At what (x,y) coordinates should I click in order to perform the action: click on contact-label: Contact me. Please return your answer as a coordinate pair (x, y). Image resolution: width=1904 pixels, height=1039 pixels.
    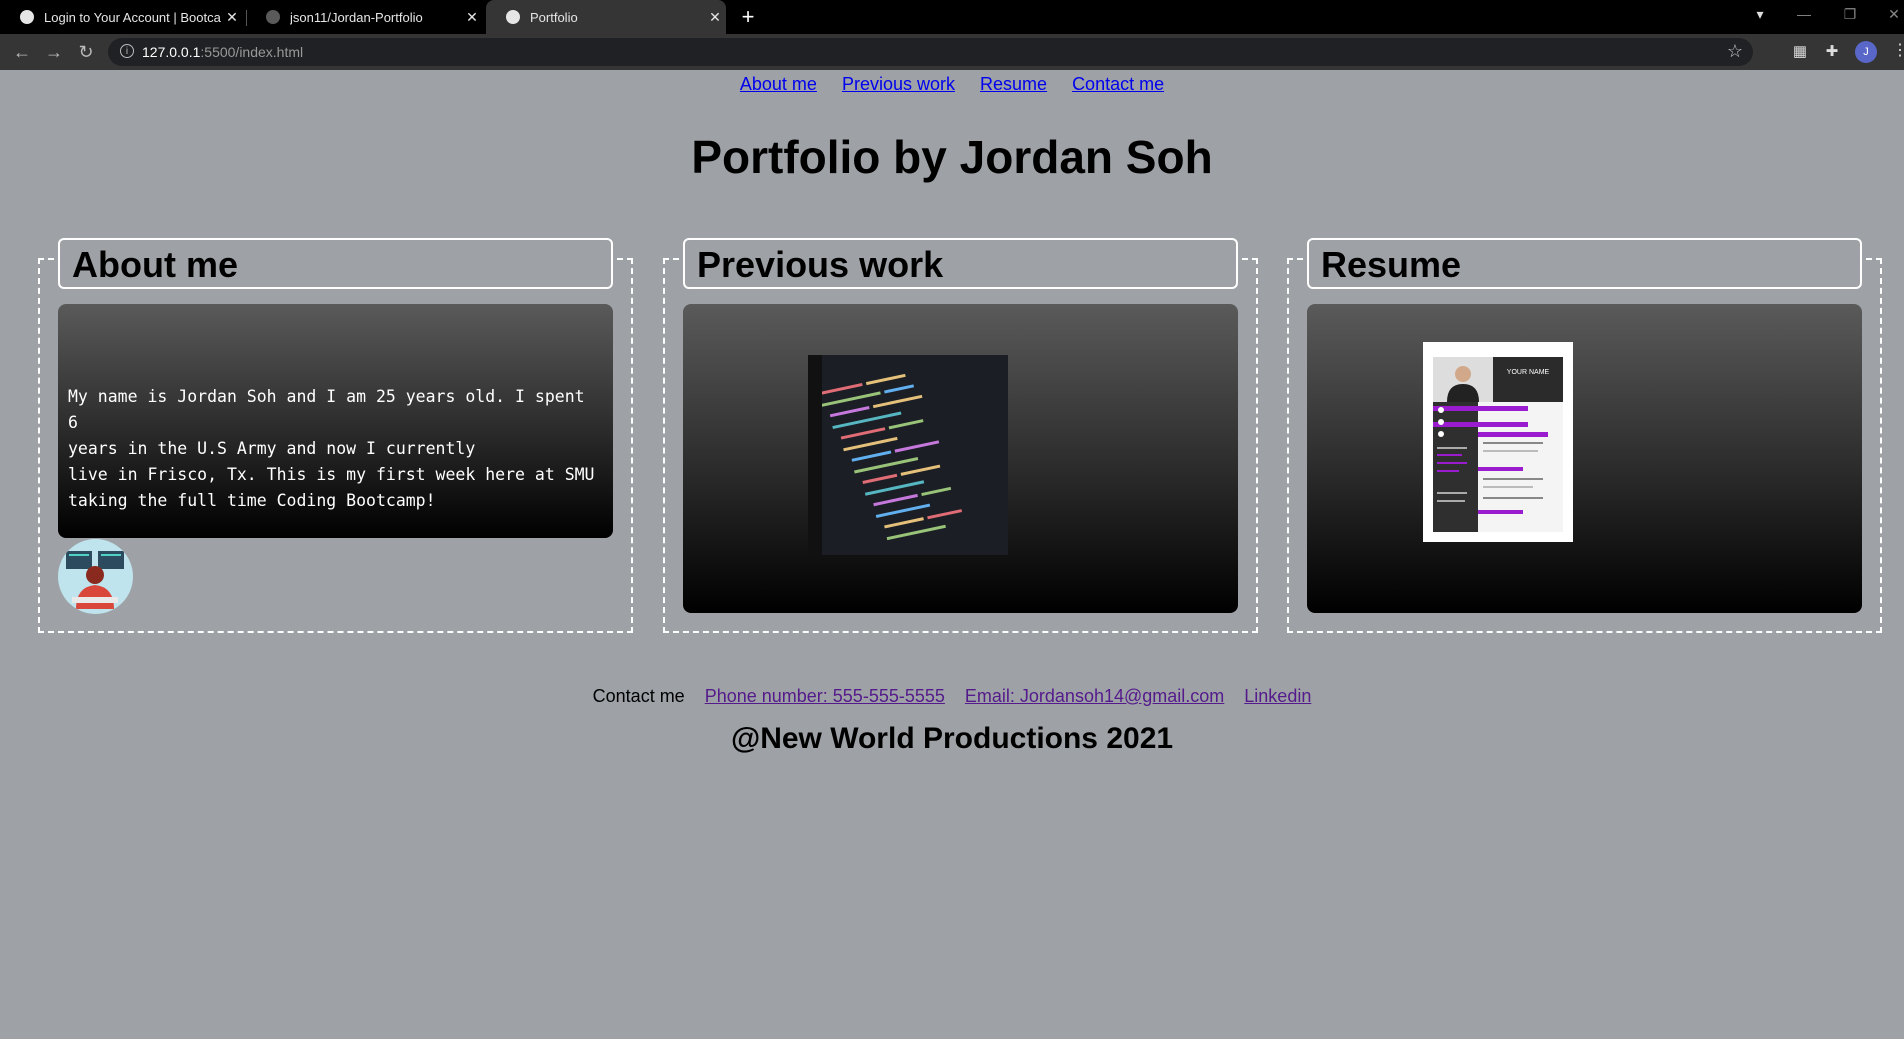
    Looking at the image, I should click on (638, 696).